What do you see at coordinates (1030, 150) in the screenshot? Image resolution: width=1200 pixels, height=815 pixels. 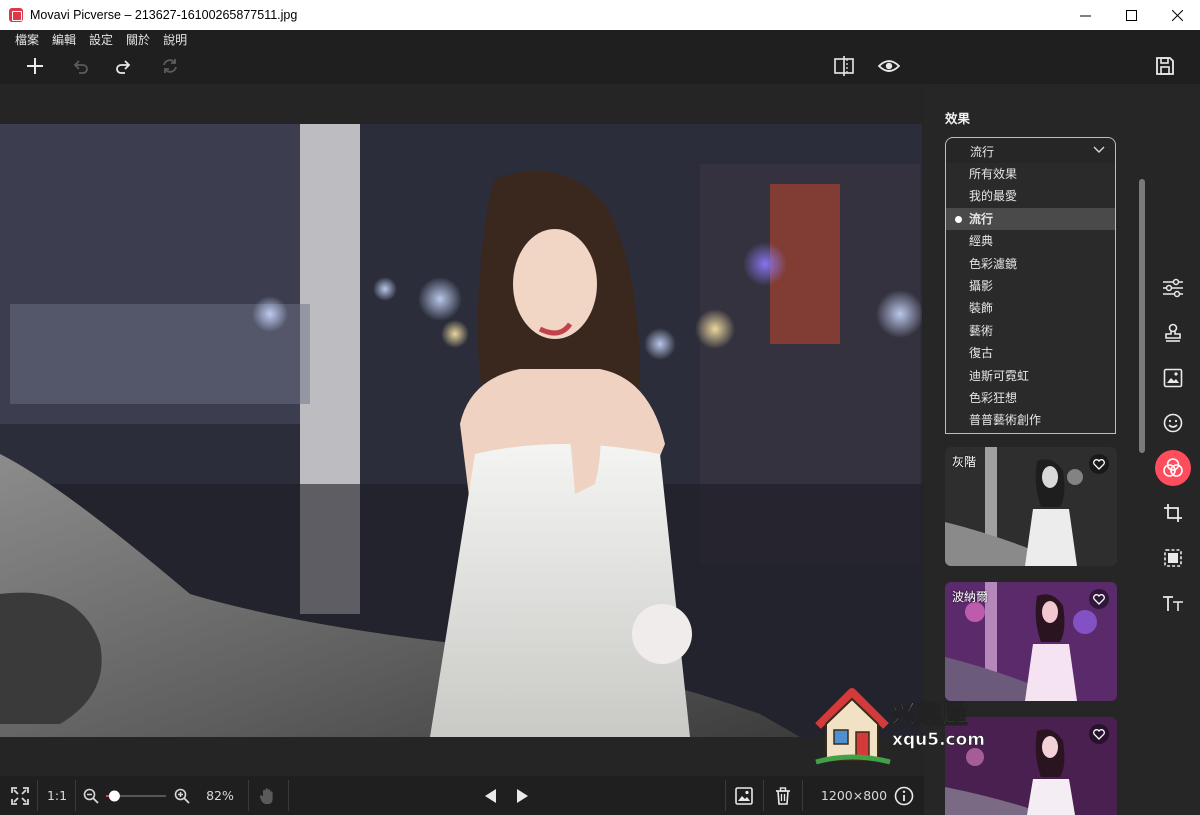 I see `effect-category-dropdown: 流行` at bounding box center [1030, 150].